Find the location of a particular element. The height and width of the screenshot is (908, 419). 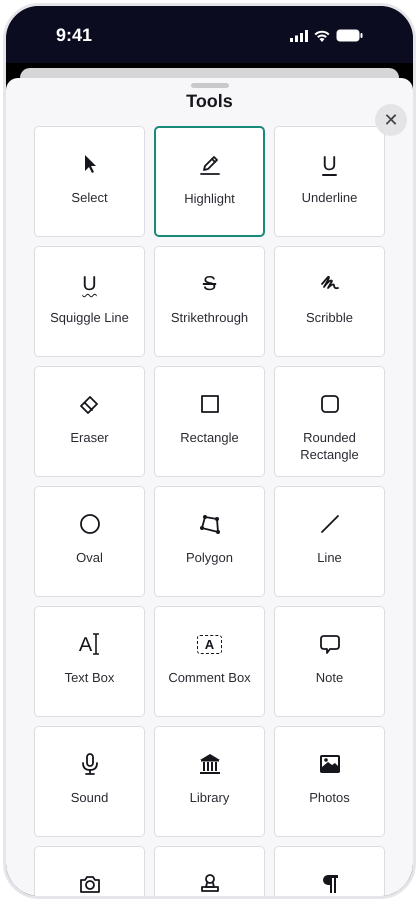

pencil-icon is located at coordinates (210, 165).